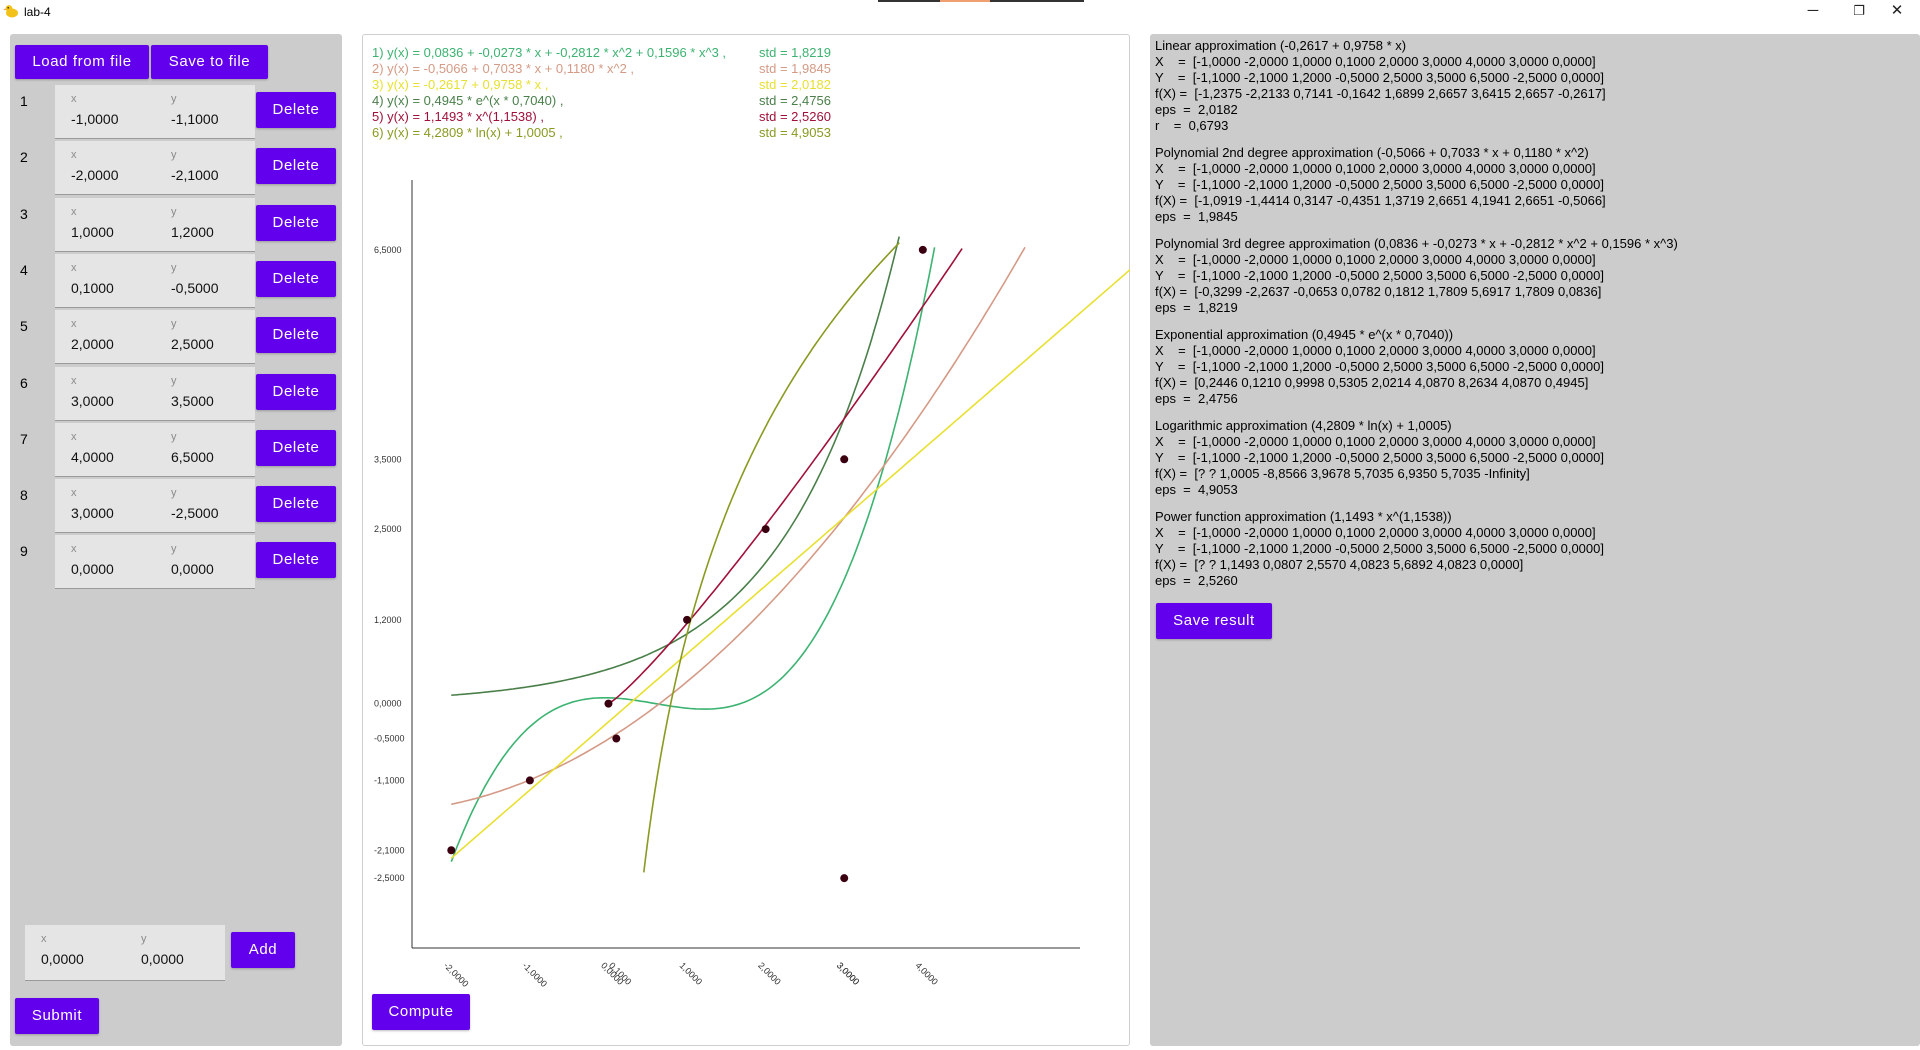 The width and height of the screenshot is (1920, 1050). I want to click on point-x-field: x -1,0000, so click(105, 112).